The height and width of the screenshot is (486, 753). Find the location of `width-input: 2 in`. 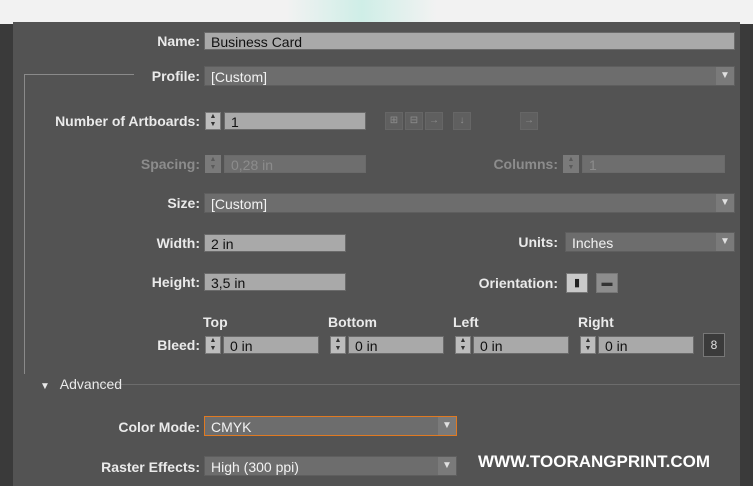

width-input: 2 in is located at coordinates (275, 243).